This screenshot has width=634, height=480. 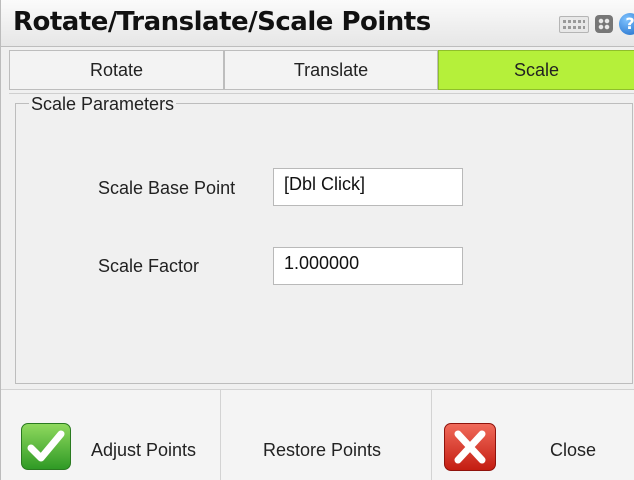 I want to click on group-legend: Scale Parameters, so click(x=103, y=104).